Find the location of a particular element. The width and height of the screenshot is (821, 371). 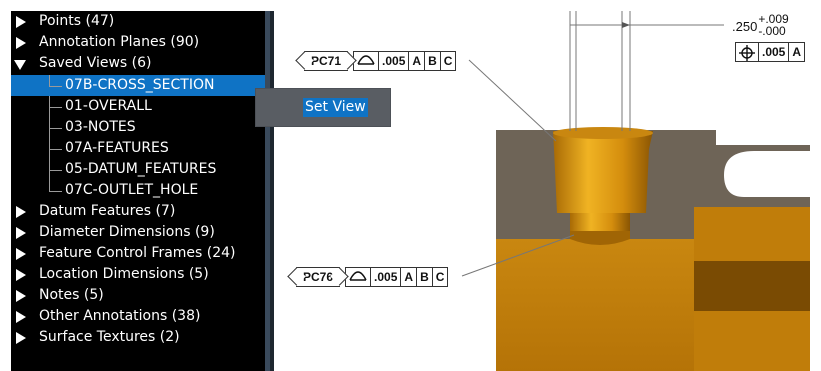

tree-item-label: Diameter Dimensions (9) is located at coordinates (127, 232).